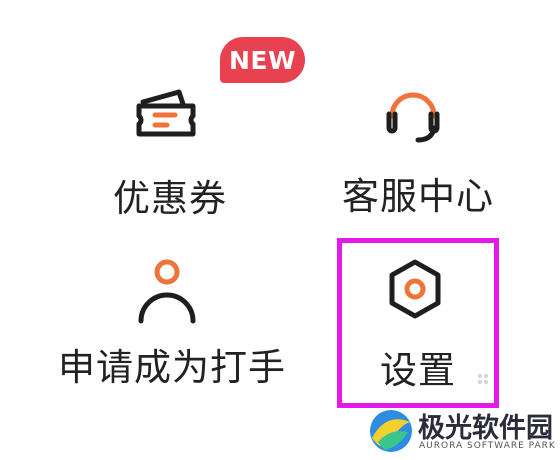 Image resolution: width=560 pixels, height=460 pixels. Describe the element at coordinates (175, 325) in the screenshot. I see `menu-item-apply-booster: 申请成为打手` at that location.